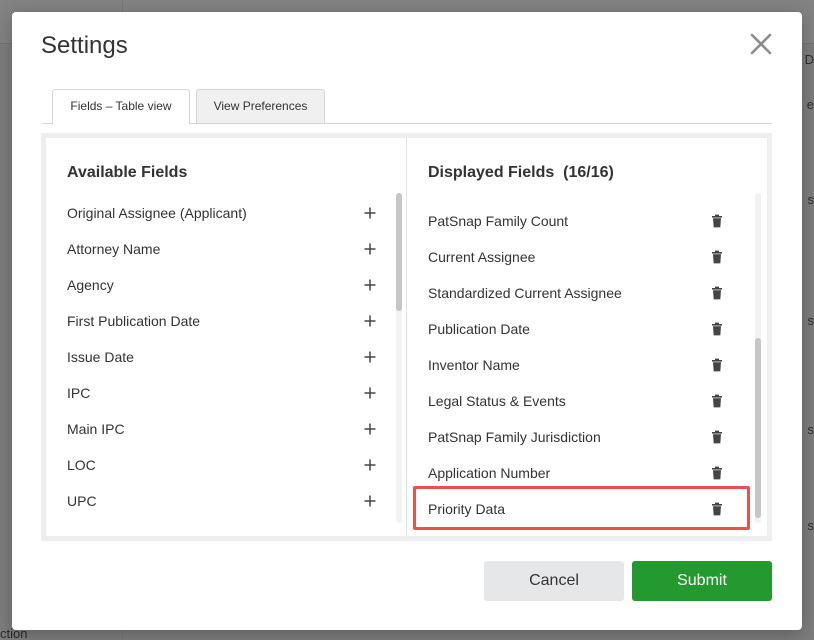 This screenshot has height=640, width=814. I want to click on displayed-field-item: PatSnap Family Count, so click(583, 221).